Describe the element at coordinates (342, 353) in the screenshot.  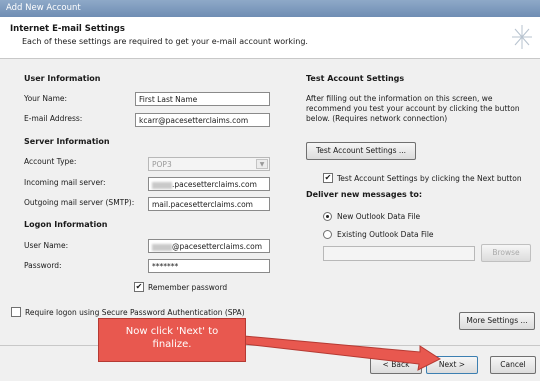
I see `callout-arrow-icon` at that location.